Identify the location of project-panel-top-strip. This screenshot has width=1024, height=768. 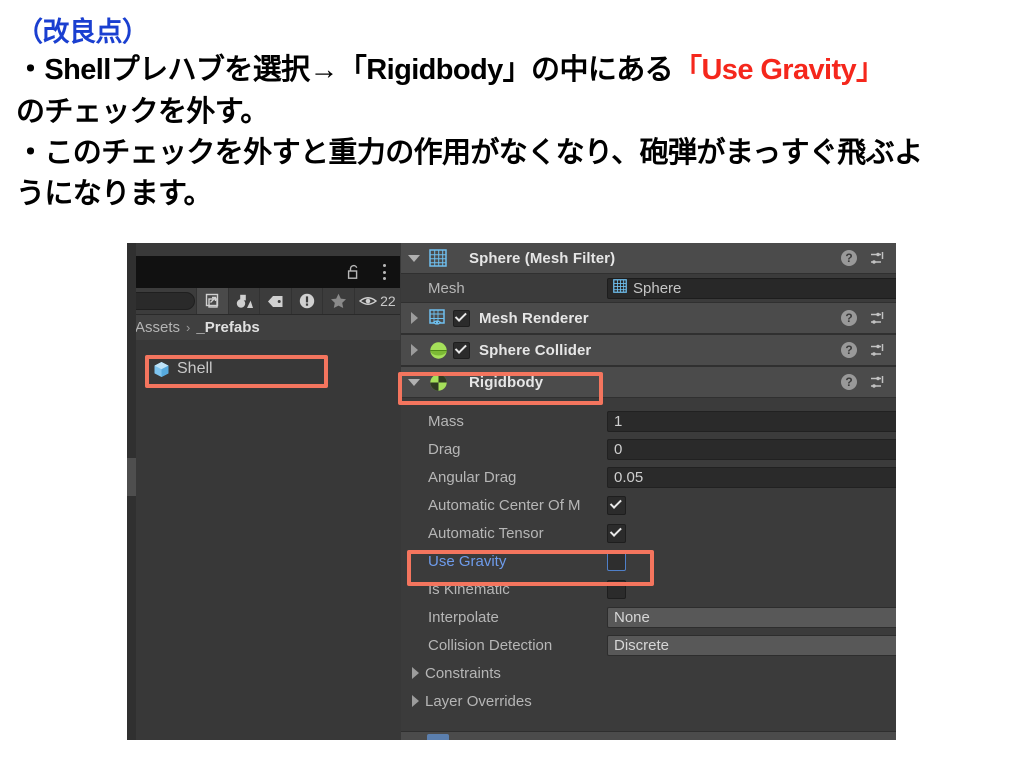
(263, 249).